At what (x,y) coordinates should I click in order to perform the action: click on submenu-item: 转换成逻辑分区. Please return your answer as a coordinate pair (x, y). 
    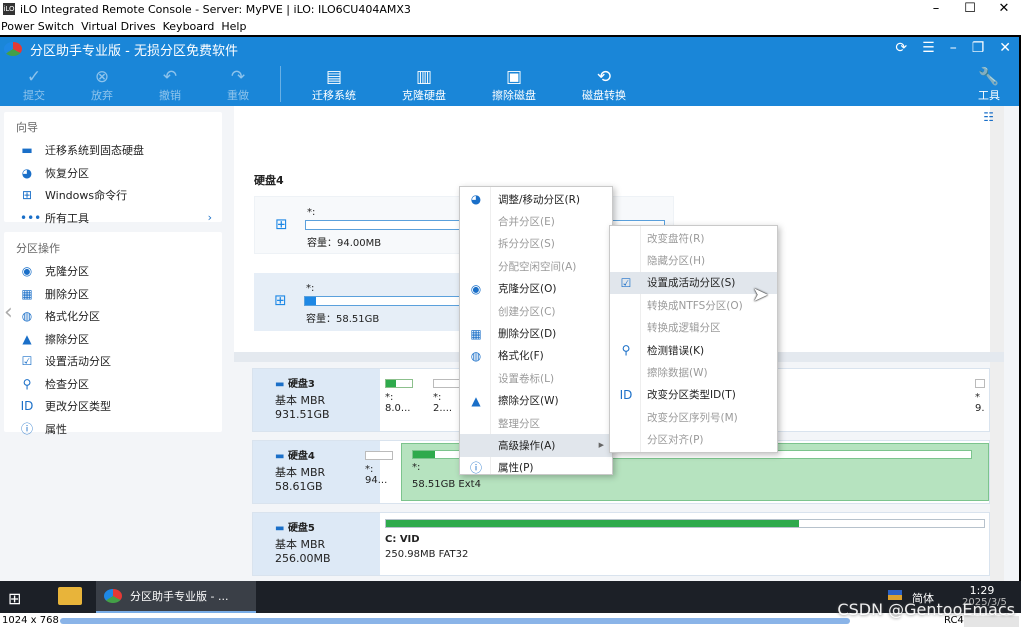
    Looking at the image, I should click on (693, 328).